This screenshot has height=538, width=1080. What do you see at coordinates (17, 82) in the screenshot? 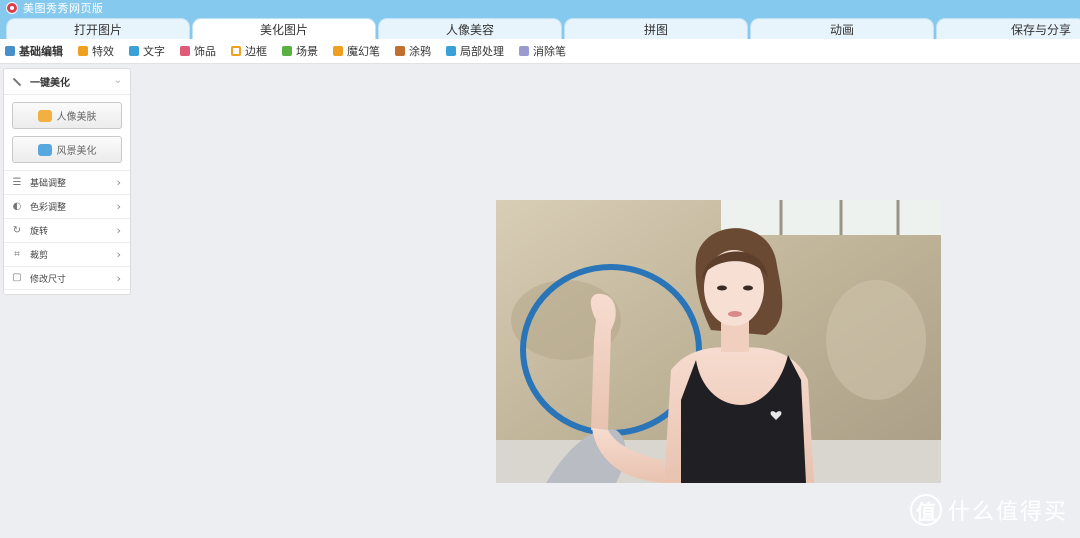
I see `magic-wand-icon` at bounding box center [17, 82].